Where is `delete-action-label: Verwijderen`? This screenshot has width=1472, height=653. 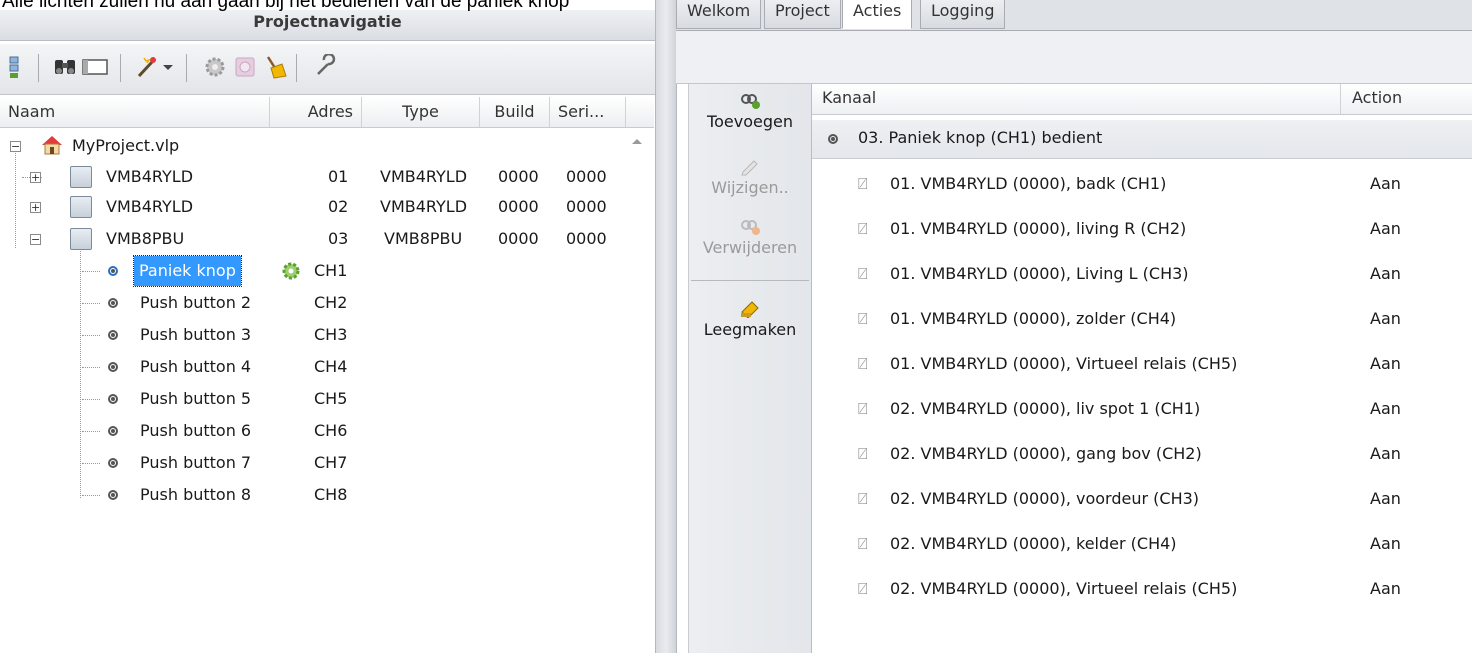
delete-action-label: Verwijderen is located at coordinates (750, 247).